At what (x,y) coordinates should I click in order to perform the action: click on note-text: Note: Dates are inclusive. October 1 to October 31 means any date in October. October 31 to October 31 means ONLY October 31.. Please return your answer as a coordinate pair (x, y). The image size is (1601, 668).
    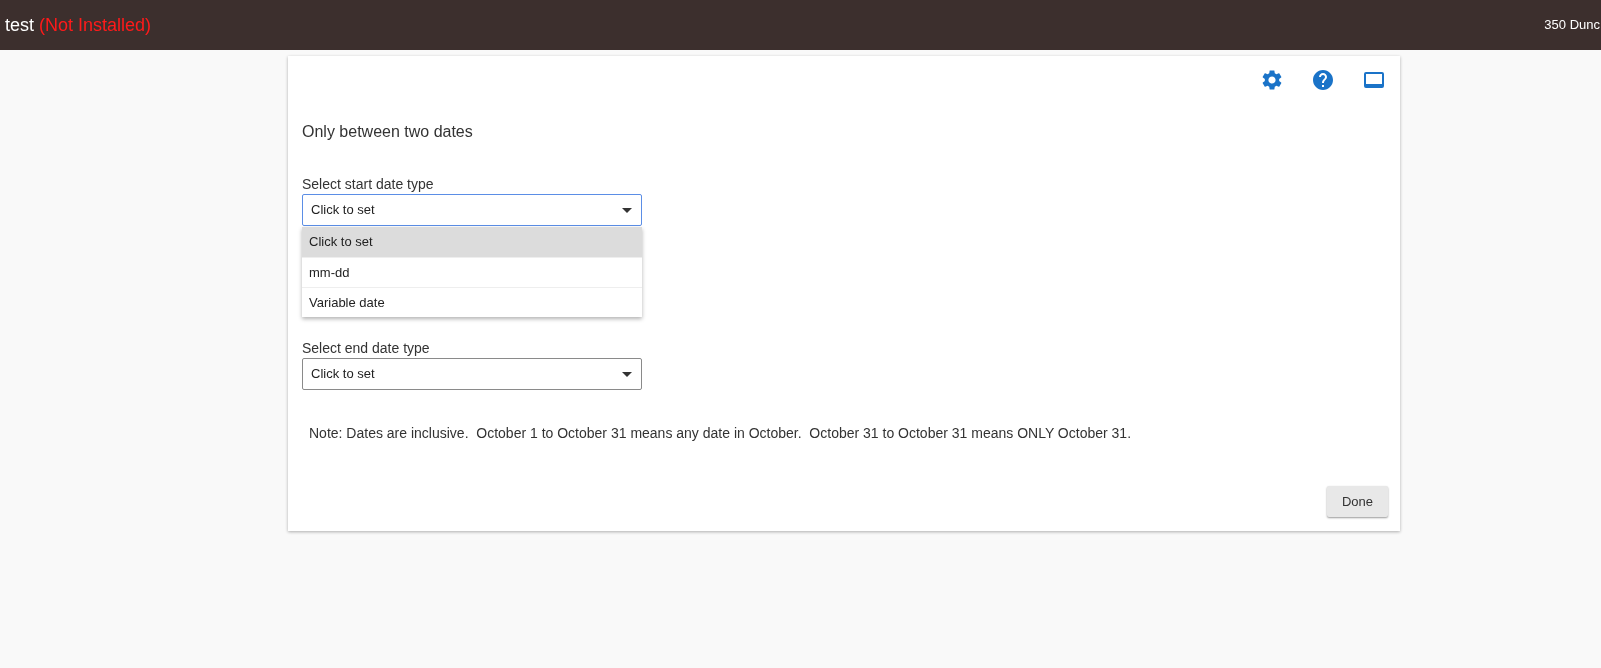
    Looking at the image, I should click on (721, 433).